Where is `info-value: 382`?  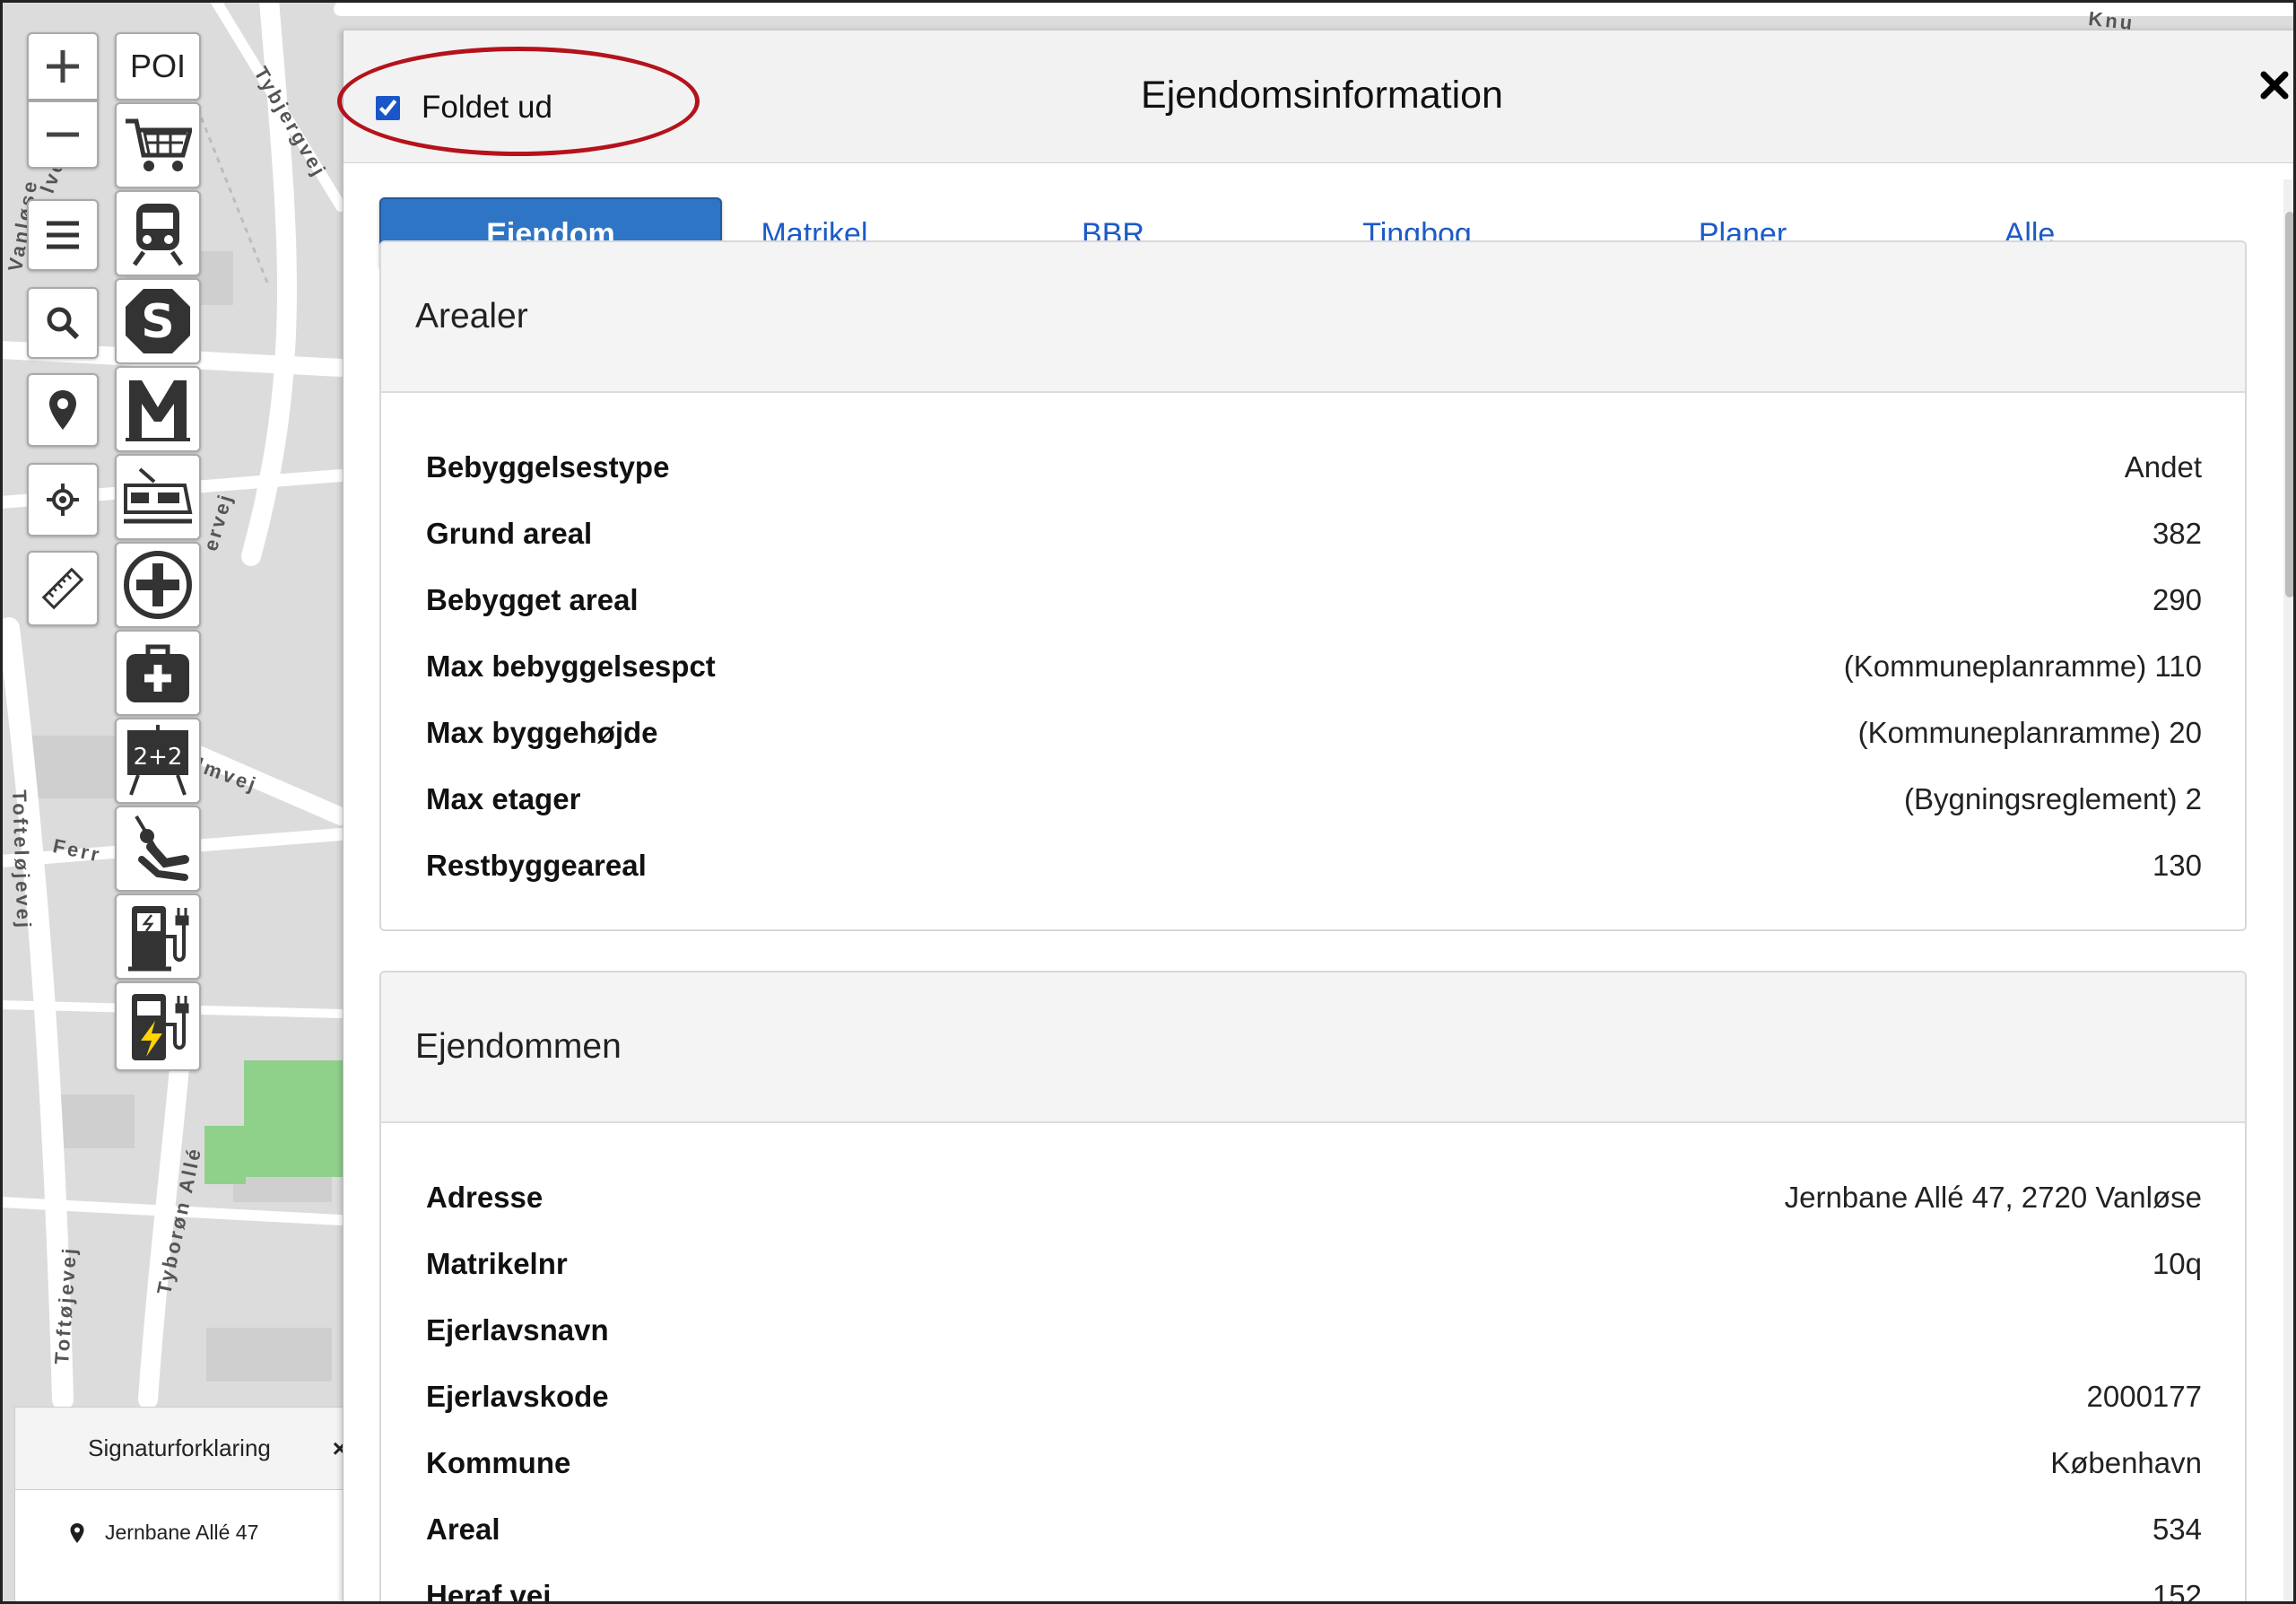
info-value: 382 is located at coordinates (2177, 533).